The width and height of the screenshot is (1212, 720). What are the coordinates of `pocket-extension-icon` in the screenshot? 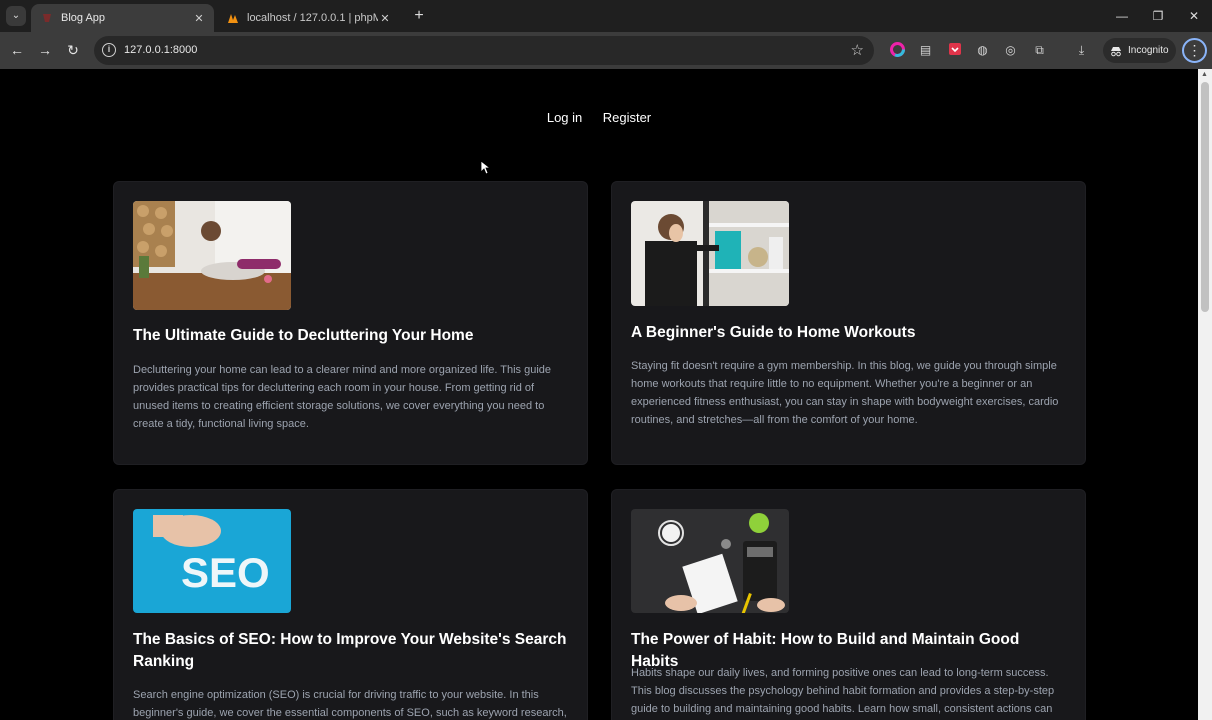 It's located at (954, 50).